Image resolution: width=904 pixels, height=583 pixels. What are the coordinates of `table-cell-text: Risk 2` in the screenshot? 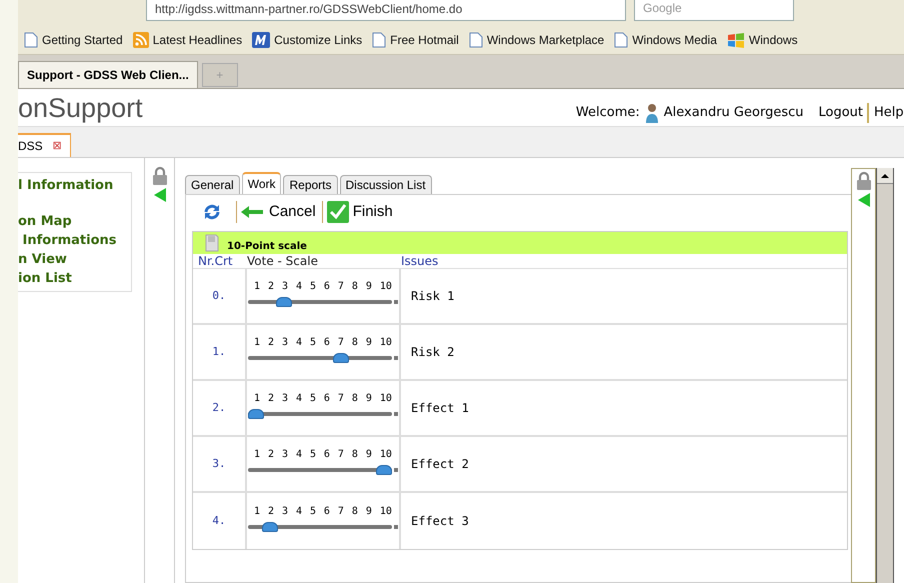 It's located at (433, 352).